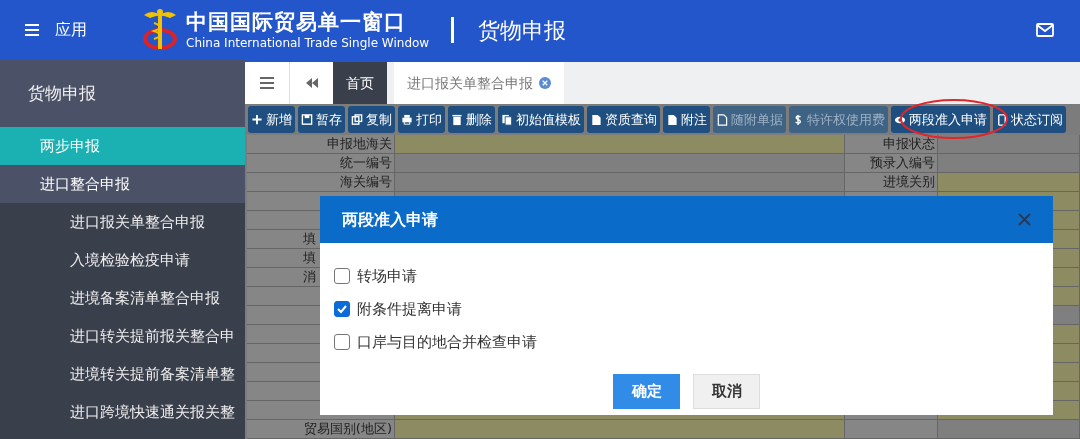  Describe the element at coordinates (891, 163) in the screenshot. I see `field-label: 预录入编号` at that location.